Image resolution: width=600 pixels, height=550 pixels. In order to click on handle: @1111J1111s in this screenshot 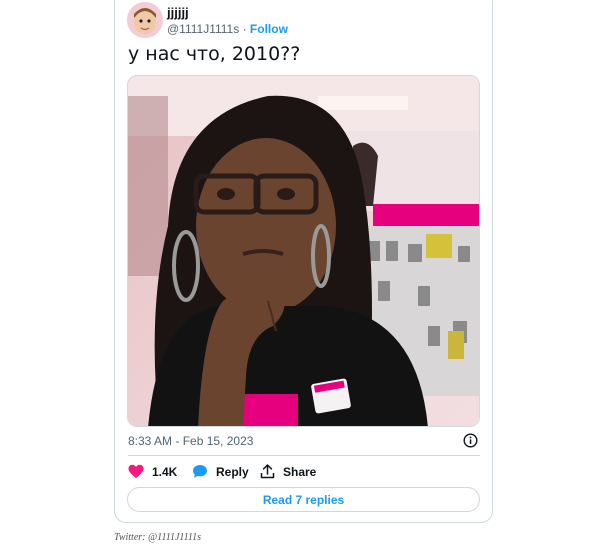, I will do `click(203, 29)`.